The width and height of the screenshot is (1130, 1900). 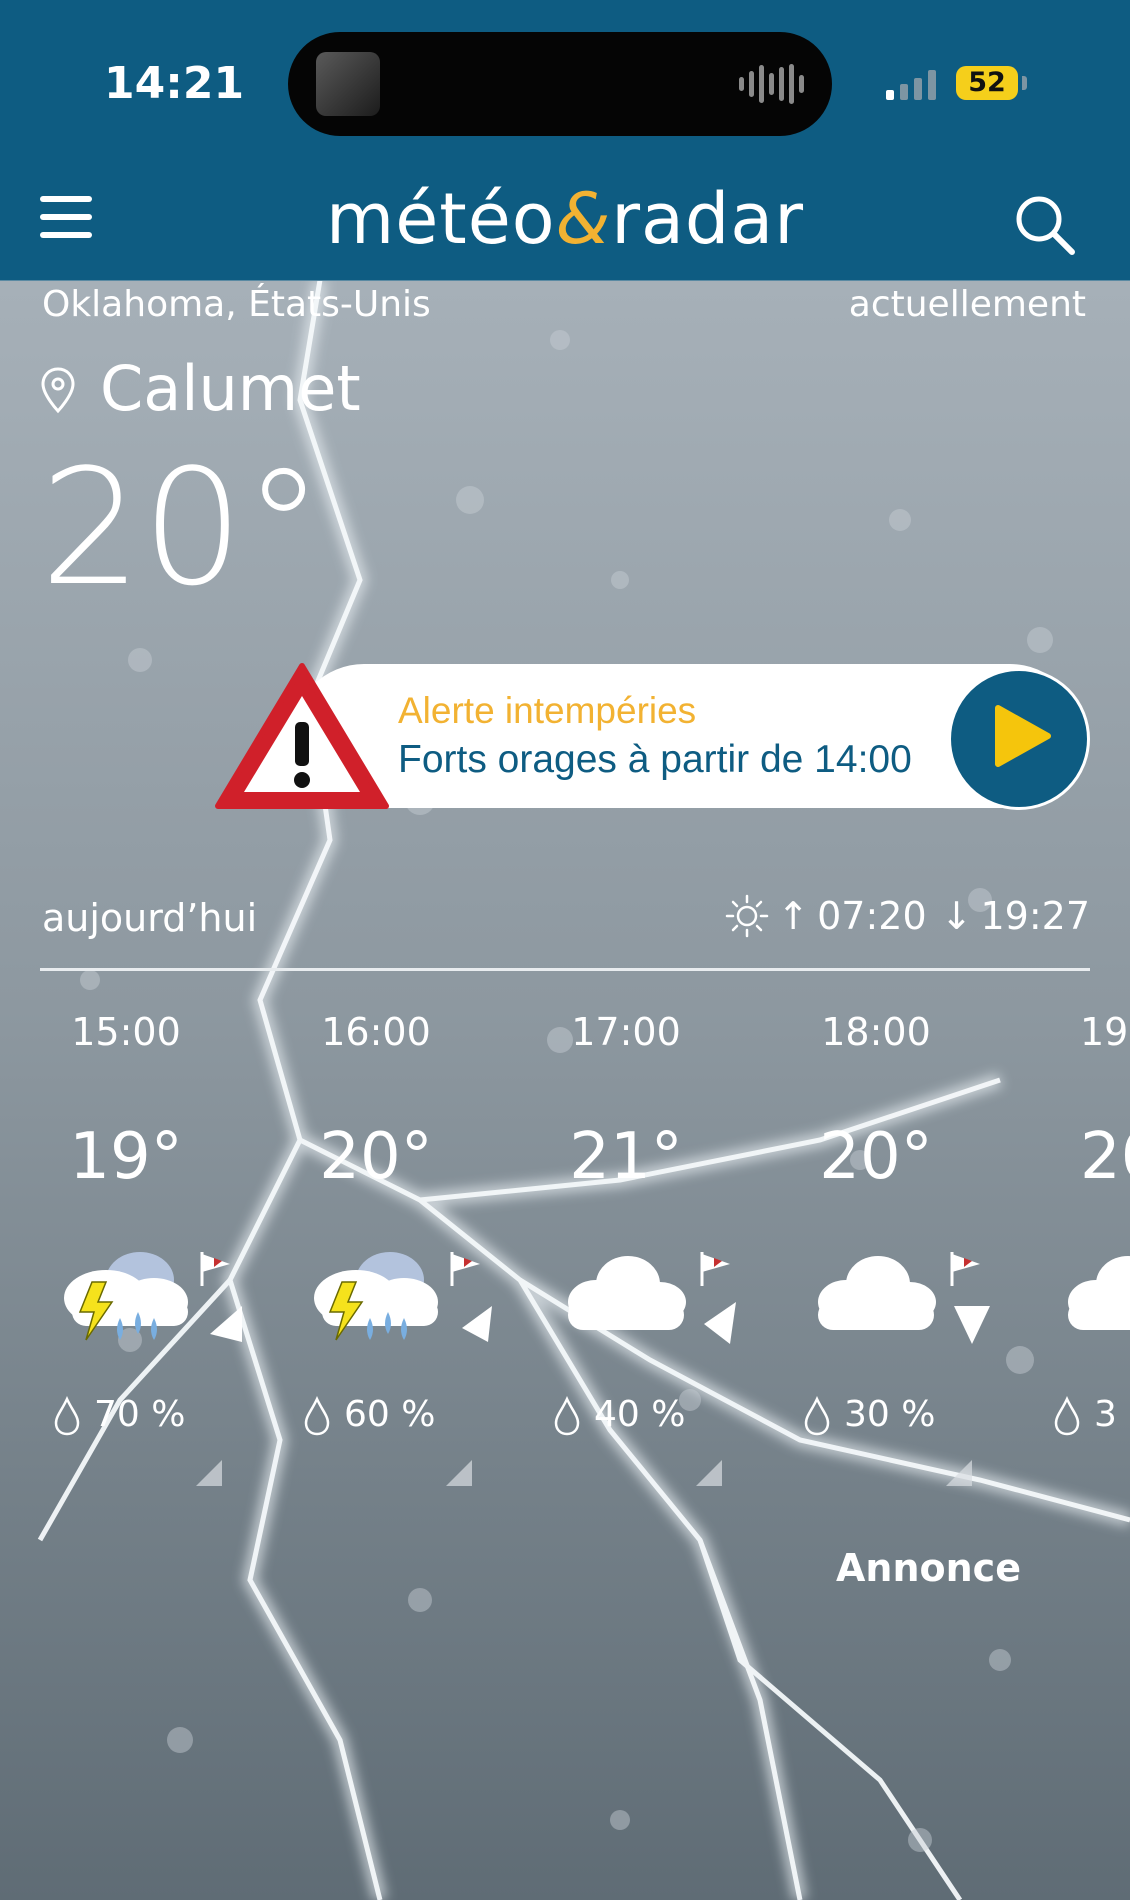 What do you see at coordinates (390, 1414) in the screenshot?
I see `precipitation-probability: 60 %` at bounding box center [390, 1414].